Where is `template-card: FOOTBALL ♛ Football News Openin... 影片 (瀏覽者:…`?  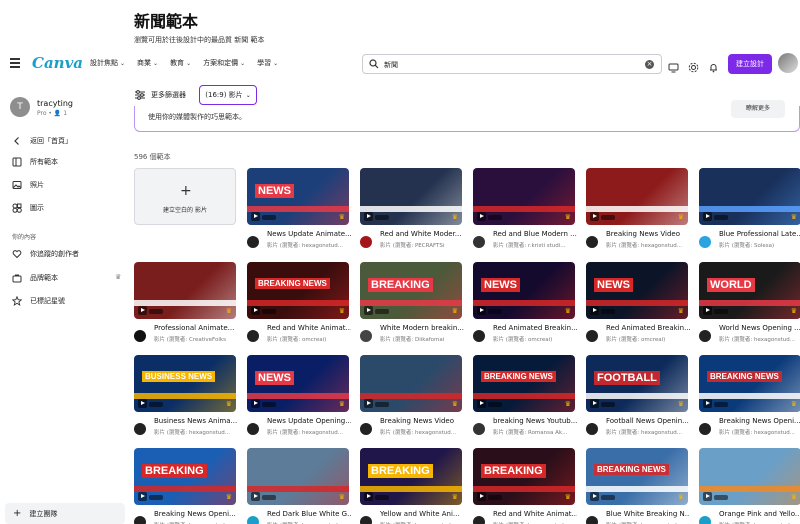 template-card: FOOTBALL ♛ Football News Openin... 影片 (瀏覽者:… is located at coordinates (638, 401).